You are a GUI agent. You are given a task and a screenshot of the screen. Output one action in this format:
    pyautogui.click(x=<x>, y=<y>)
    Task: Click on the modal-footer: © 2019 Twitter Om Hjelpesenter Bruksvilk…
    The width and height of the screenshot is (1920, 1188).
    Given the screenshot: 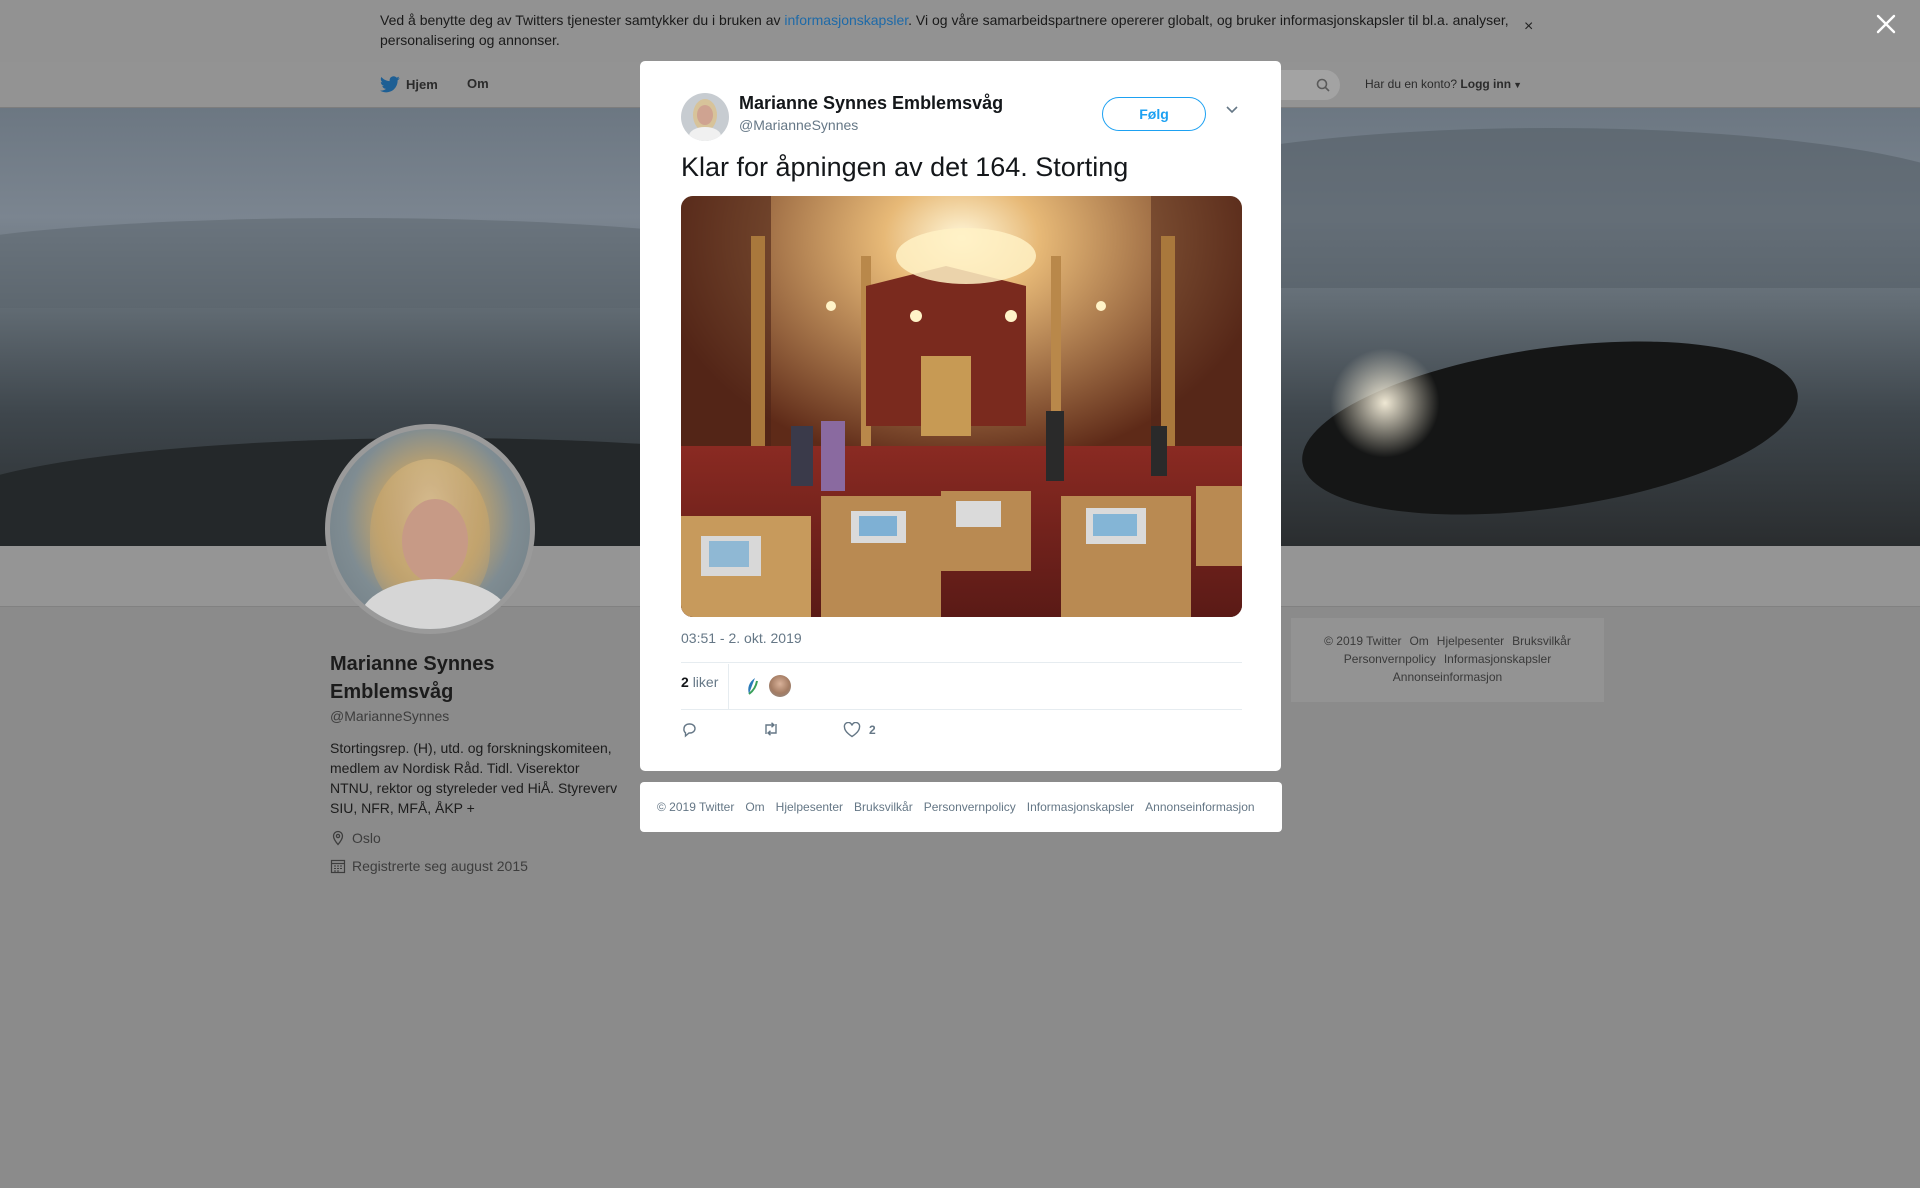 What is the action you would take?
    pyautogui.click(x=961, y=807)
    